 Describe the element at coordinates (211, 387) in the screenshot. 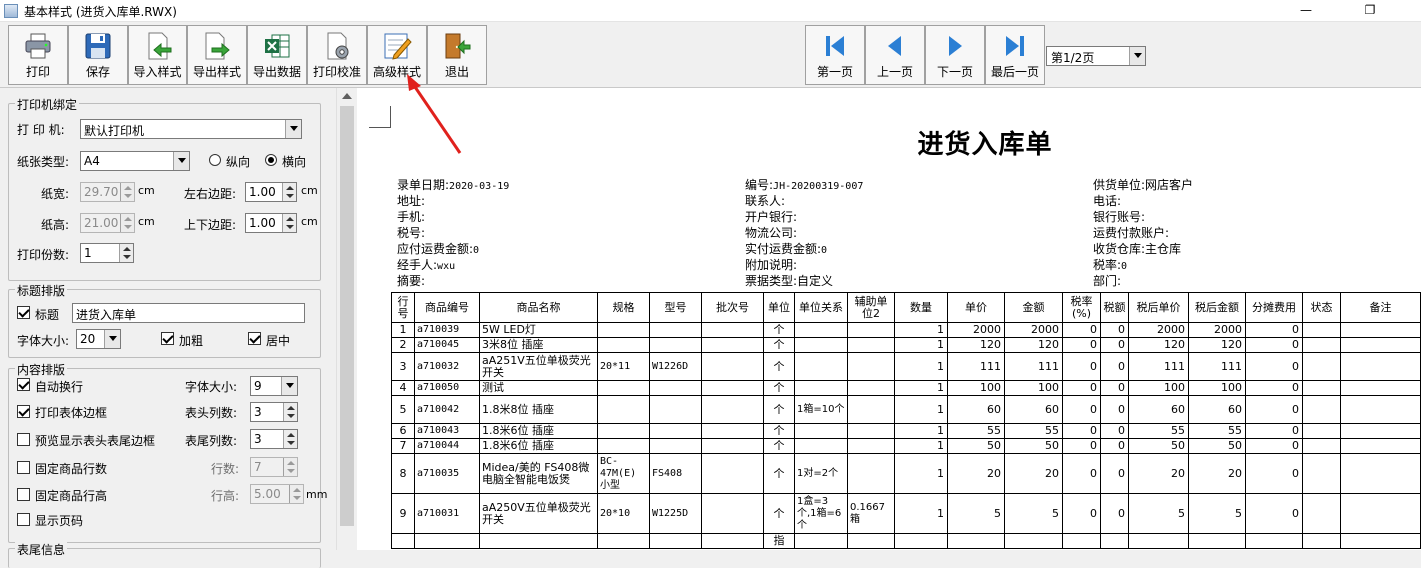

I see `content-font-size-label: 字体大小:` at that location.